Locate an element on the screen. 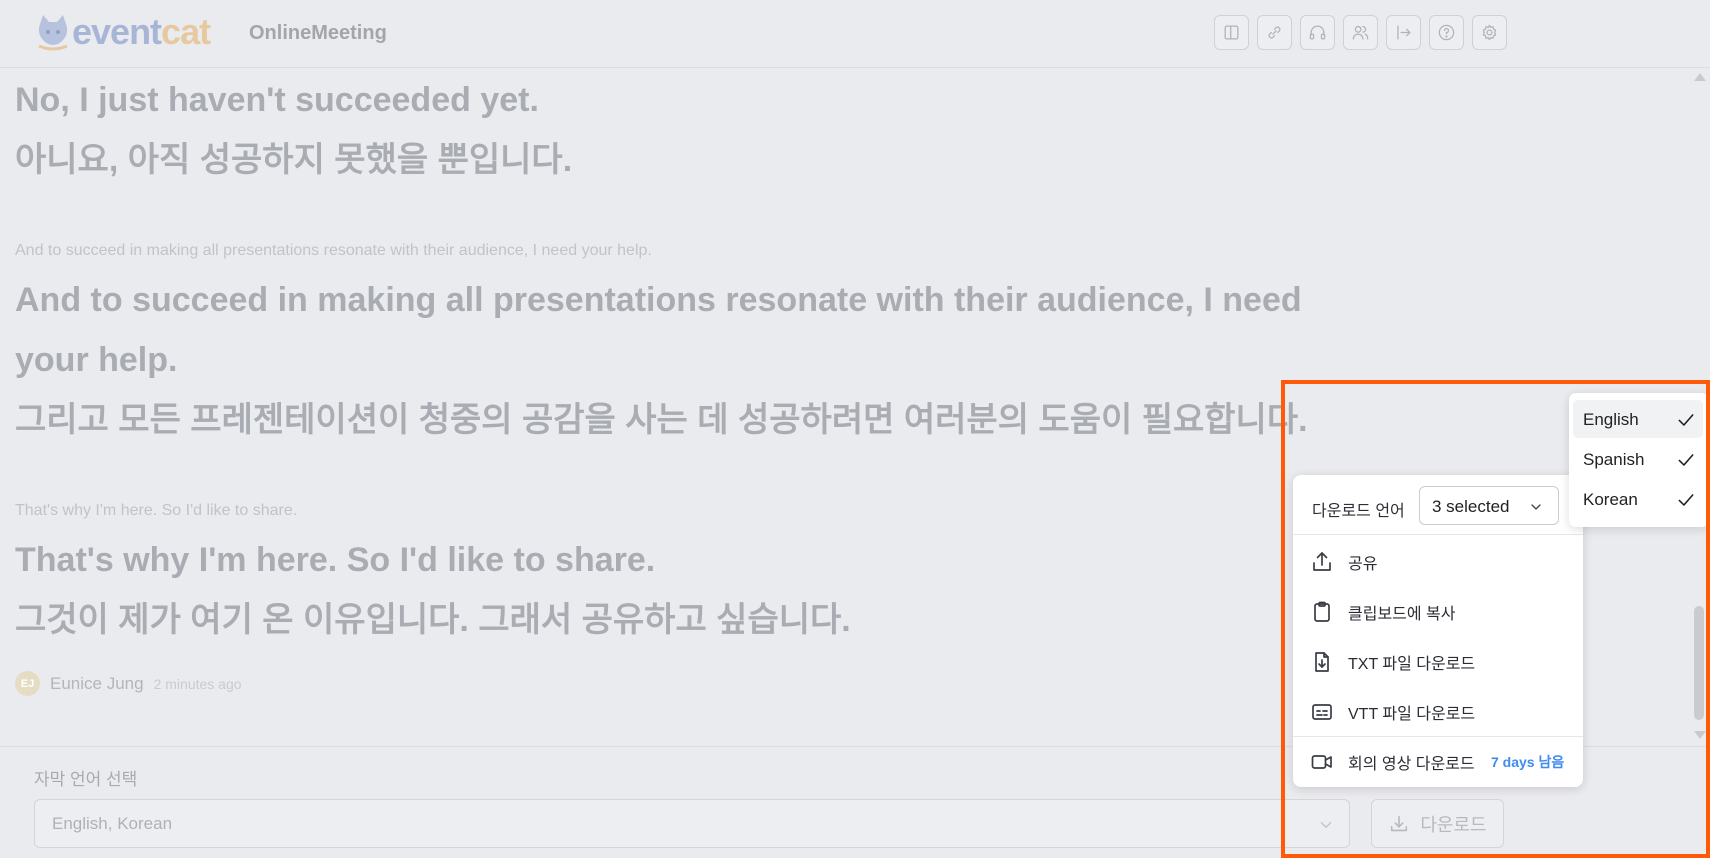 Image resolution: width=1710 pixels, height=858 pixels. link-button is located at coordinates (1274, 32).